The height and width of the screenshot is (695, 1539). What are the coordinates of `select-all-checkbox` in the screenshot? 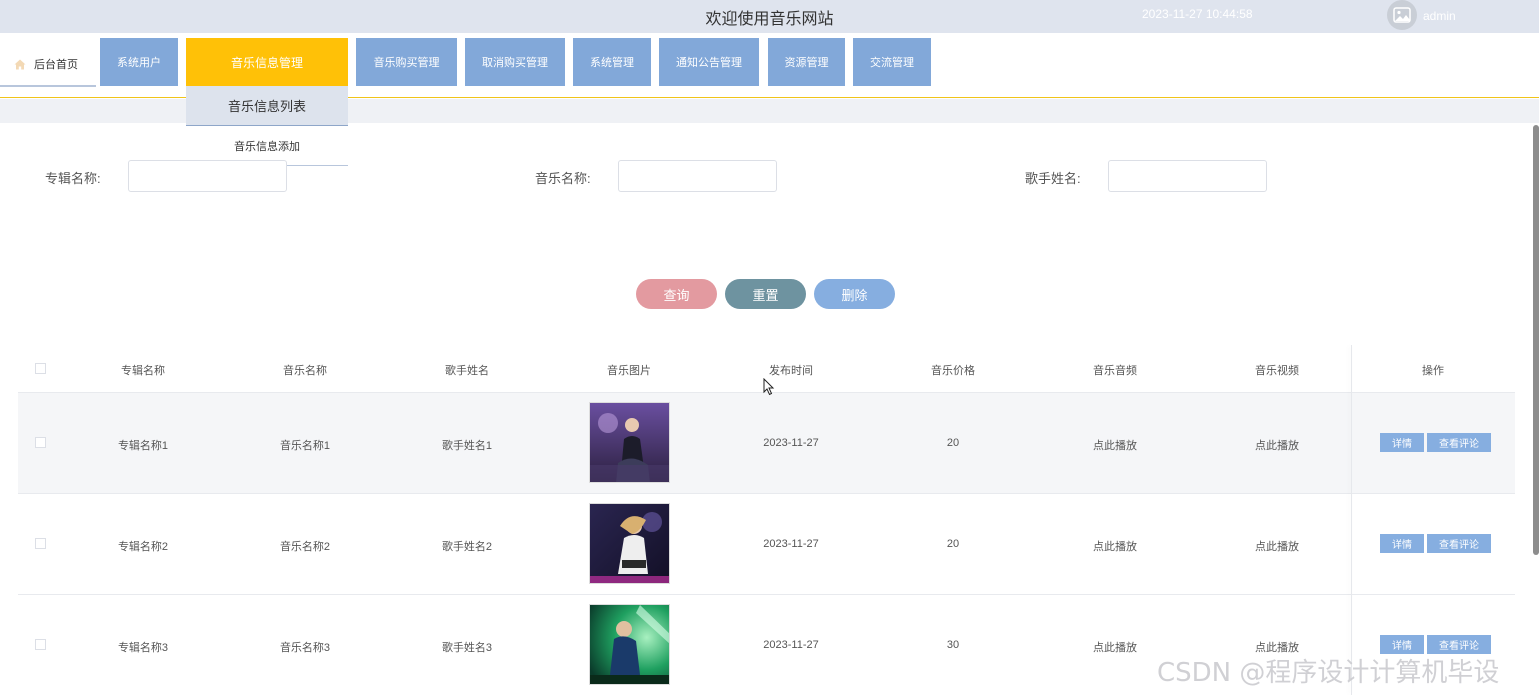 It's located at (40, 368).